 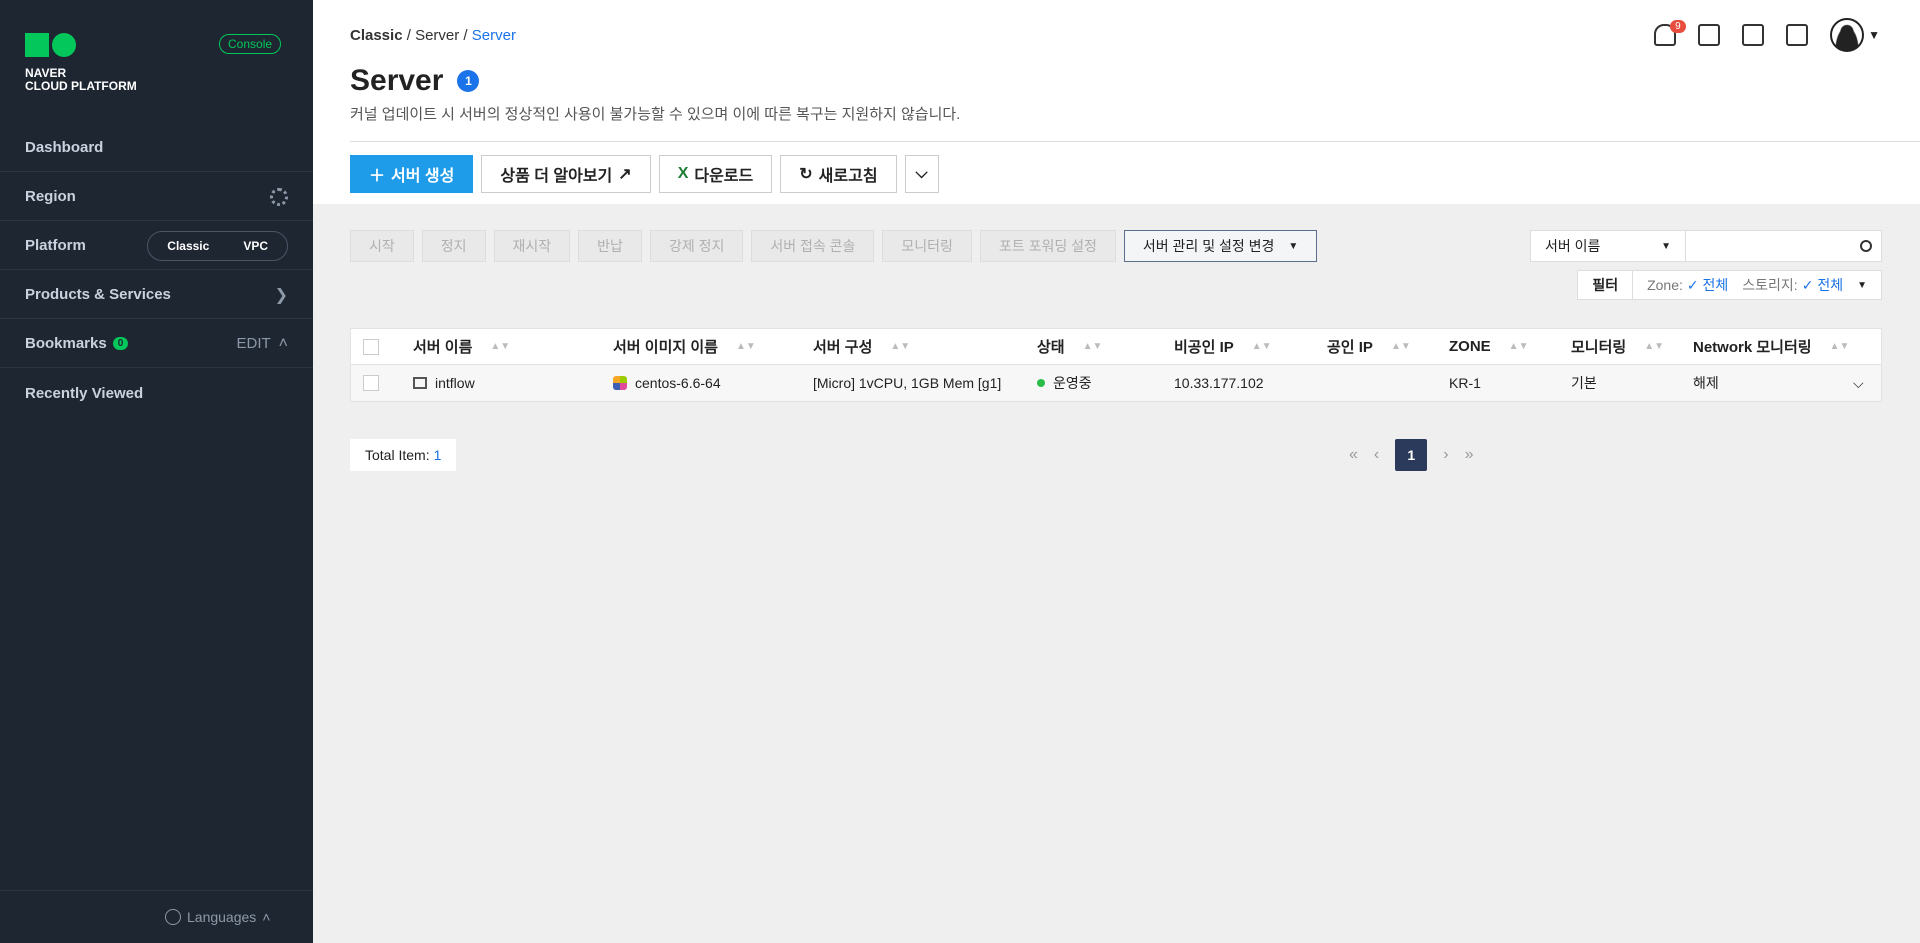 What do you see at coordinates (1445, 455) in the screenshot?
I see `next-page-icon: ›` at bounding box center [1445, 455].